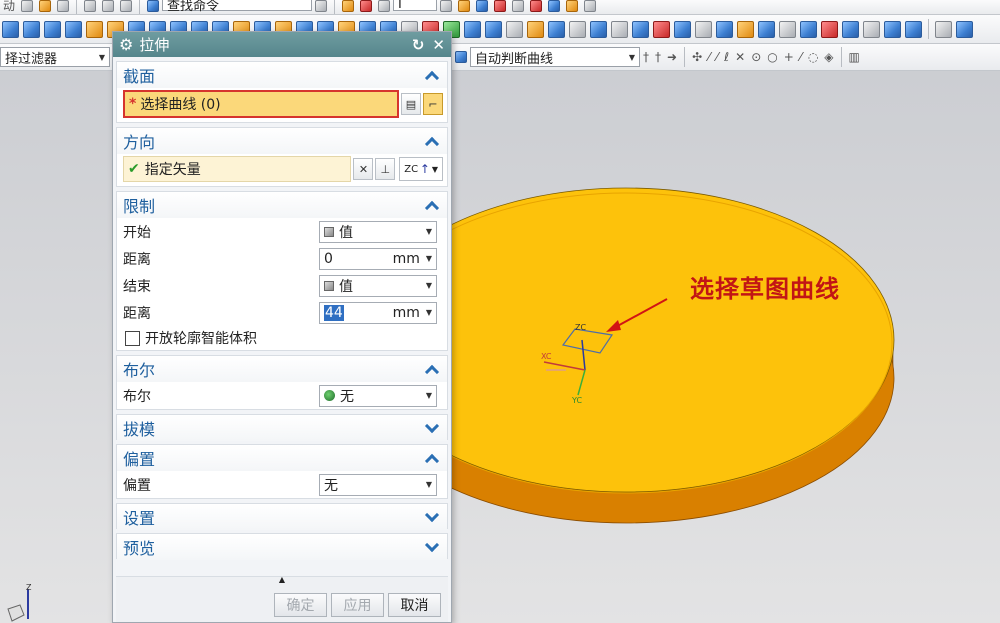 This screenshot has height=623, width=1000. I want to click on ok-button: 确定, so click(300, 605).